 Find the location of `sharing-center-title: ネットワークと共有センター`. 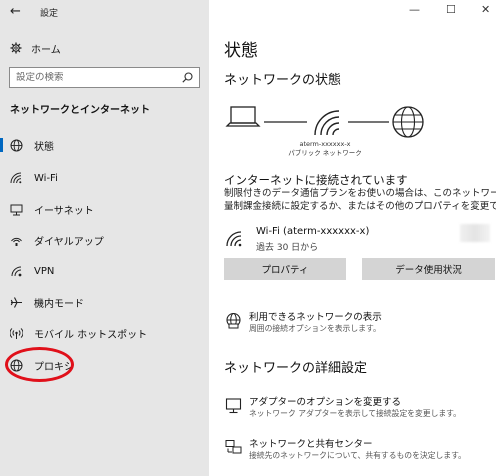

sharing-center-title: ネットワークと共有センター is located at coordinates (311, 444).